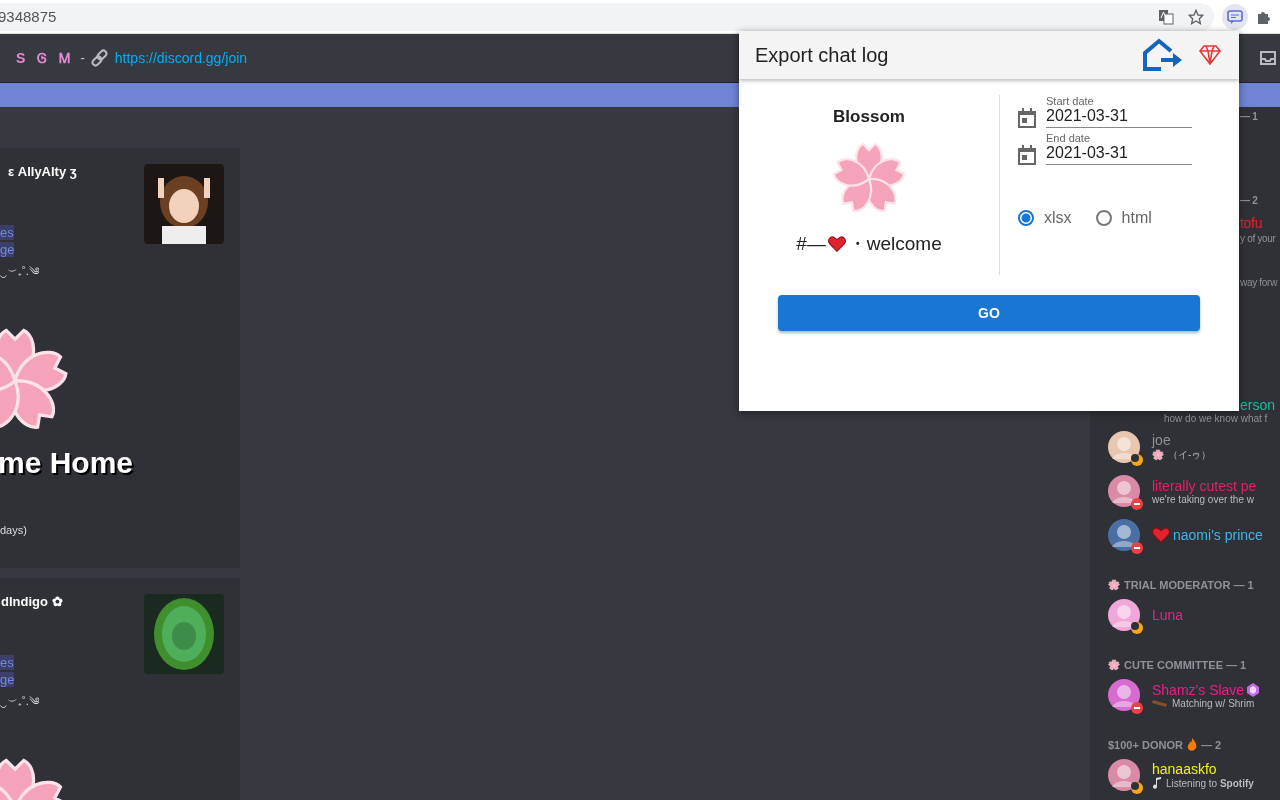 Image resolution: width=1280 pixels, height=800 pixels. I want to click on chat-icon, so click(1235, 16).